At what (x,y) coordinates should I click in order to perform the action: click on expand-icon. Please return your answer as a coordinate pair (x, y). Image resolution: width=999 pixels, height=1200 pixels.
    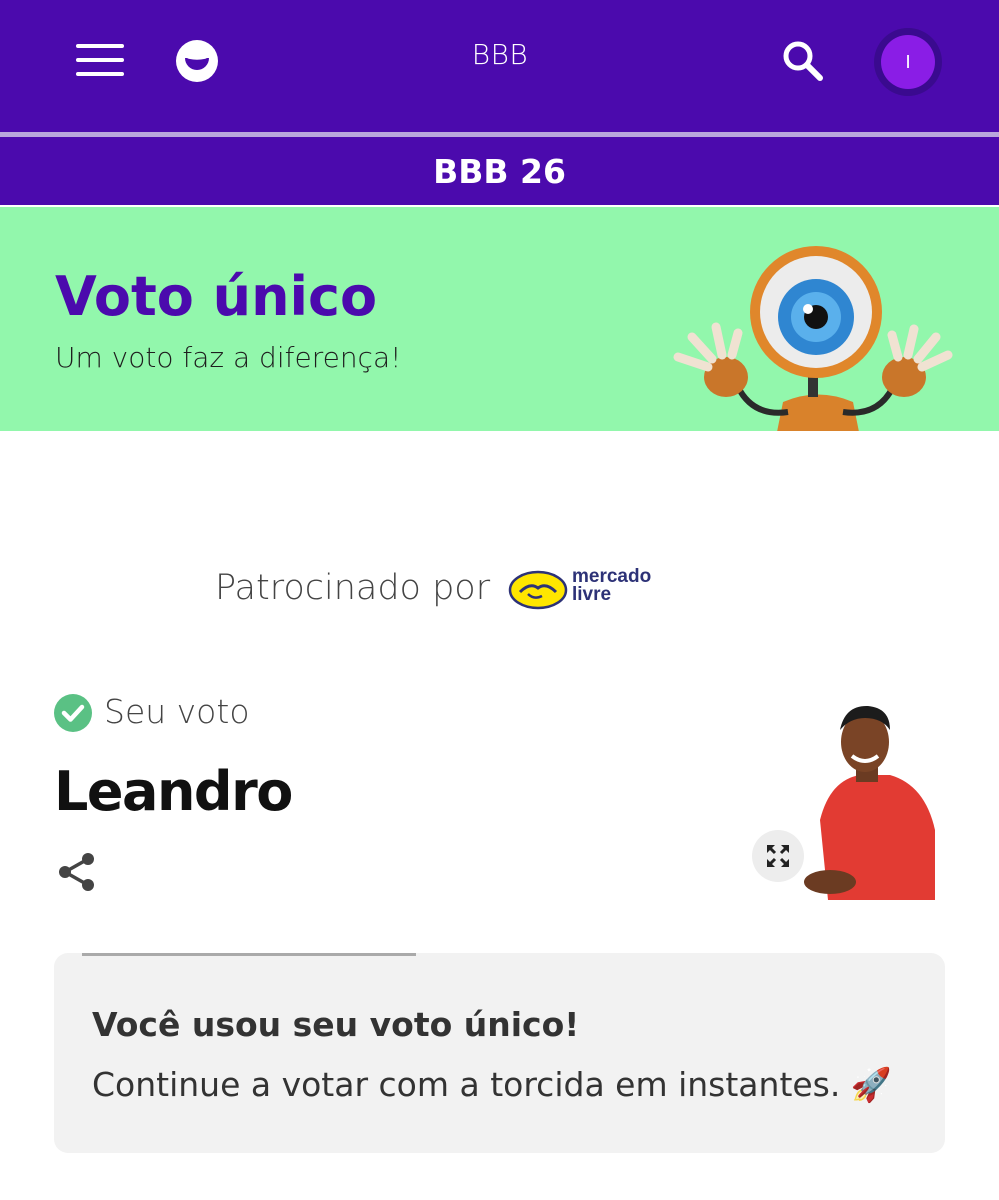
    Looking at the image, I should click on (778, 856).